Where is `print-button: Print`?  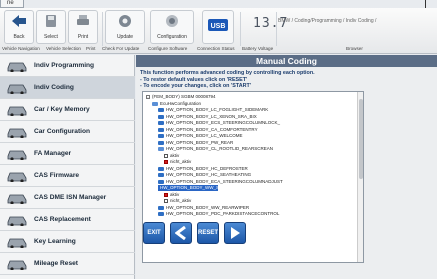
print-button: Print is located at coordinates (83, 27).